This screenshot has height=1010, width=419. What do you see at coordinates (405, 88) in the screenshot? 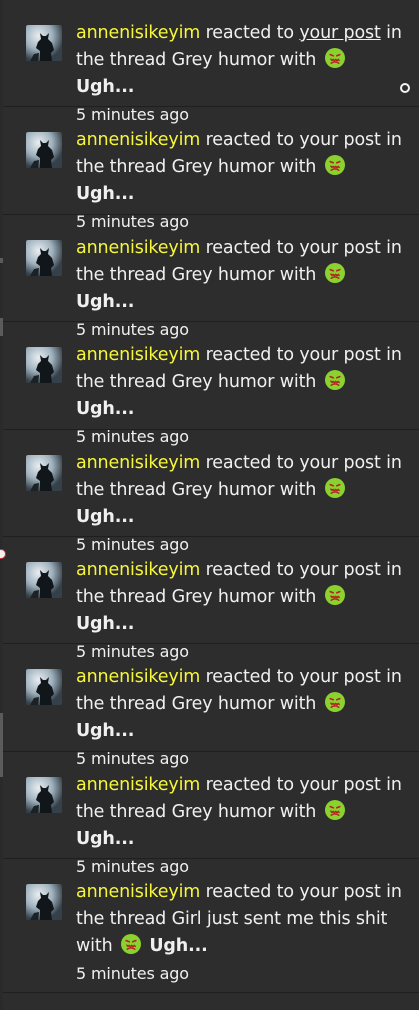
I see `circle-icon` at bounding box center [405, 88].